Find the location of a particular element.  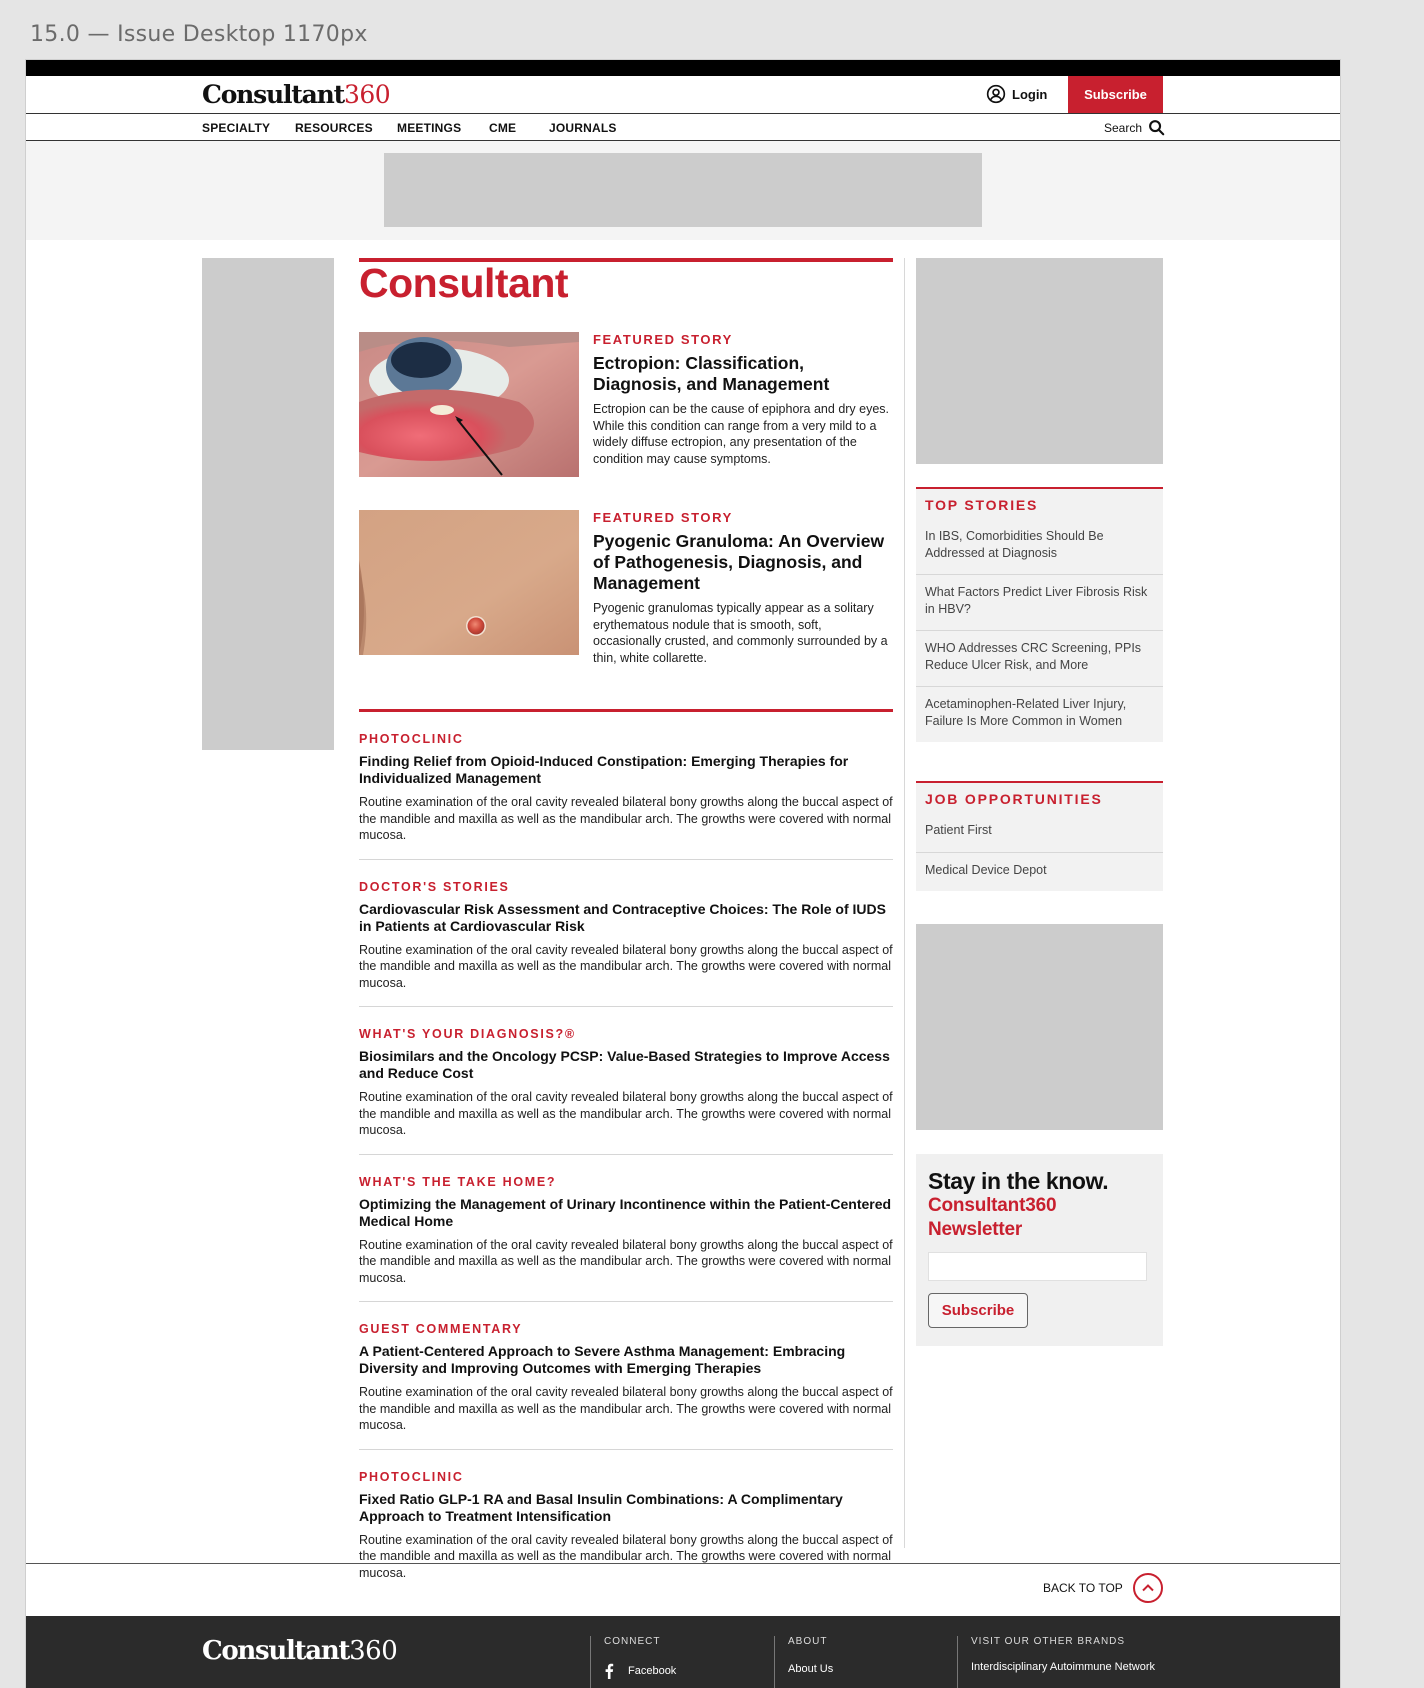

site-logo: Consultant360 is located at coordinates (296, 94).